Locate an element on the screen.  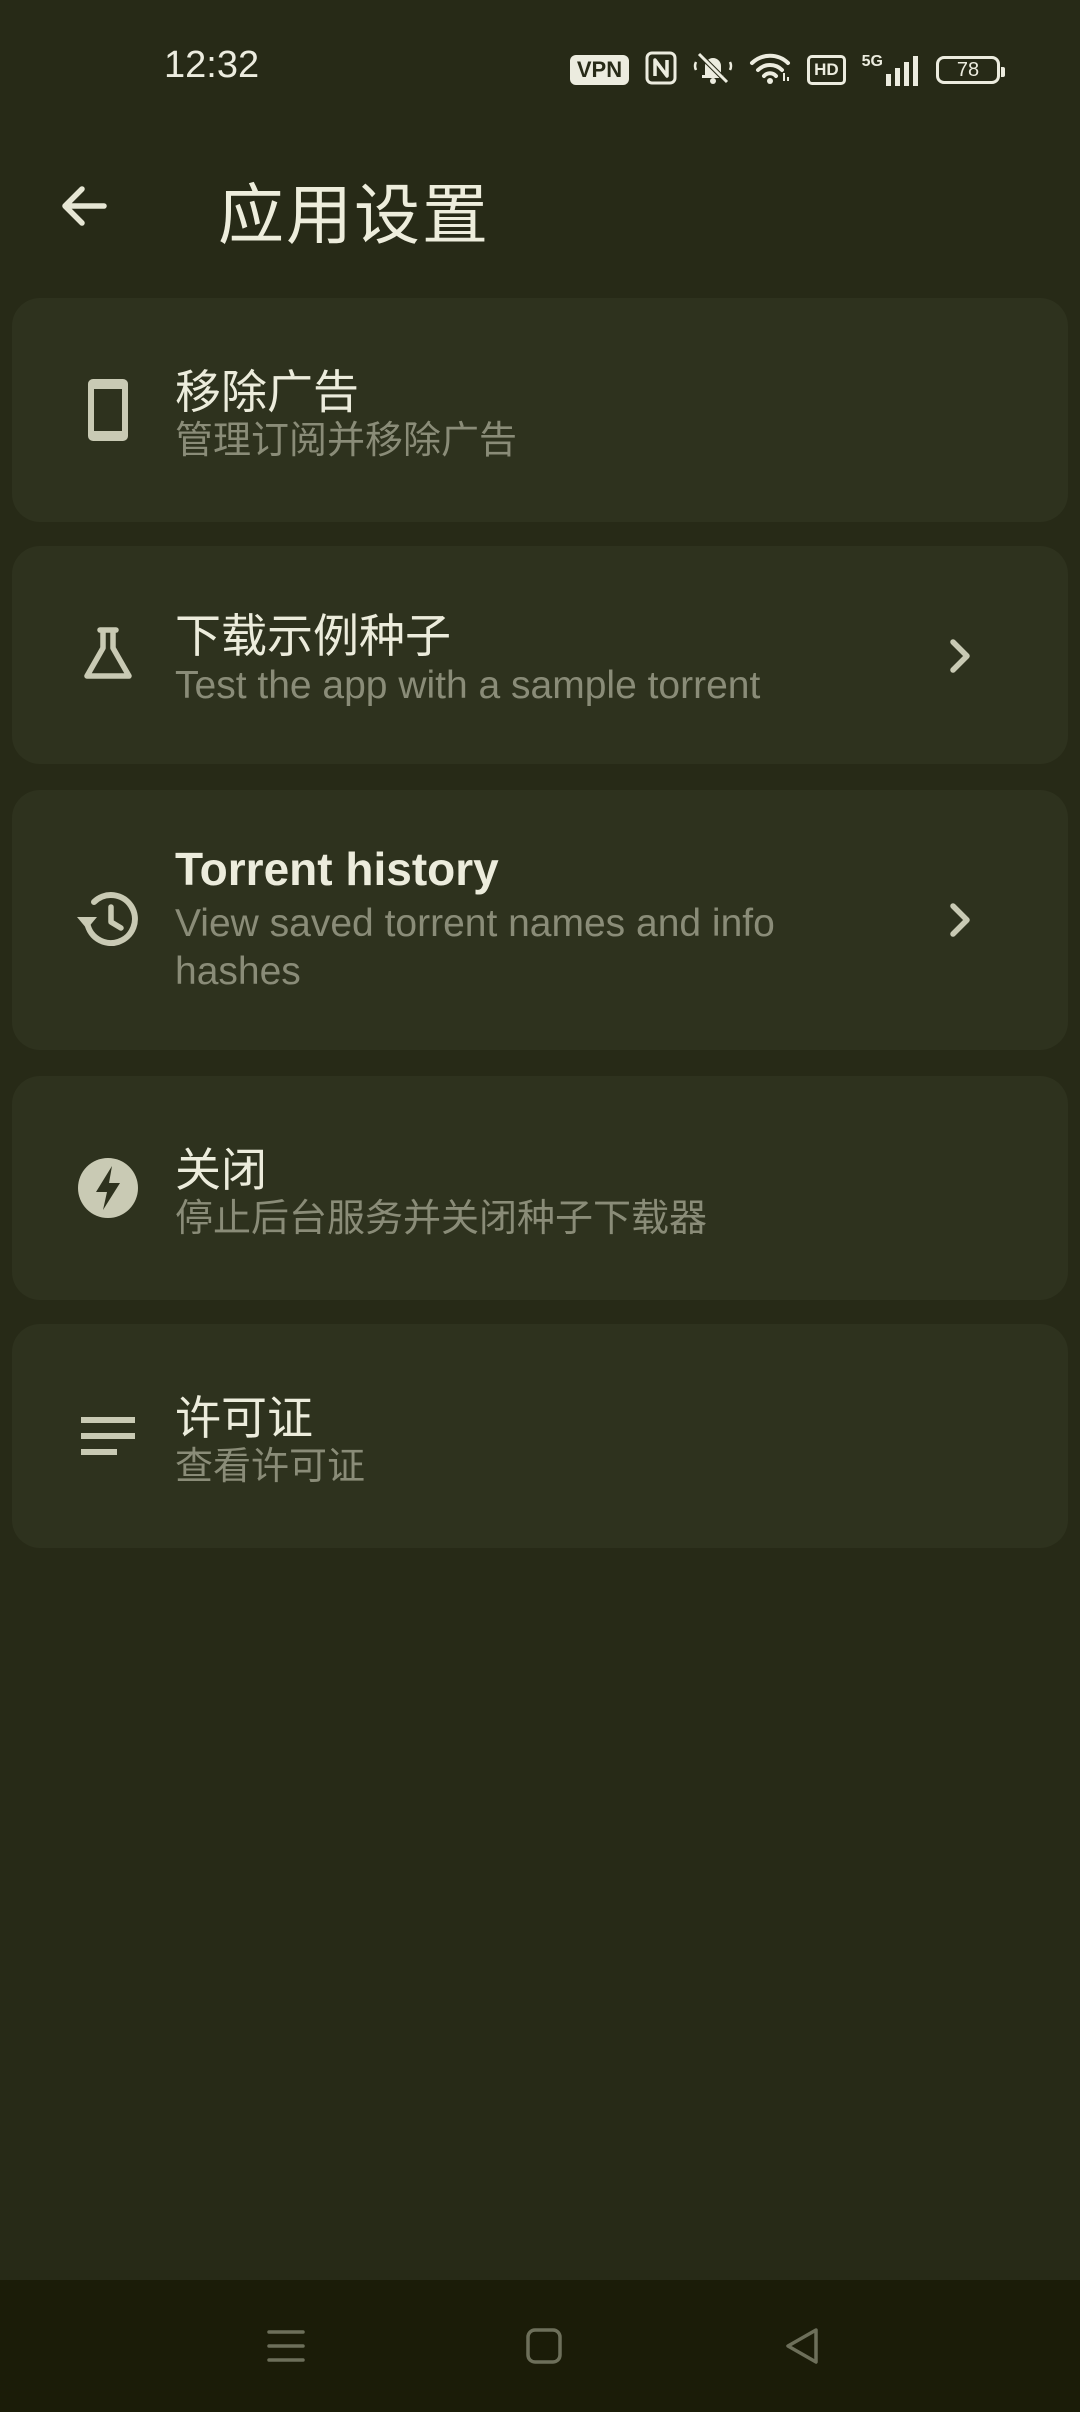
settings-item-remove-ads: 移除广告 管理订阅并移除广告 is located at coordinates (540, 410).